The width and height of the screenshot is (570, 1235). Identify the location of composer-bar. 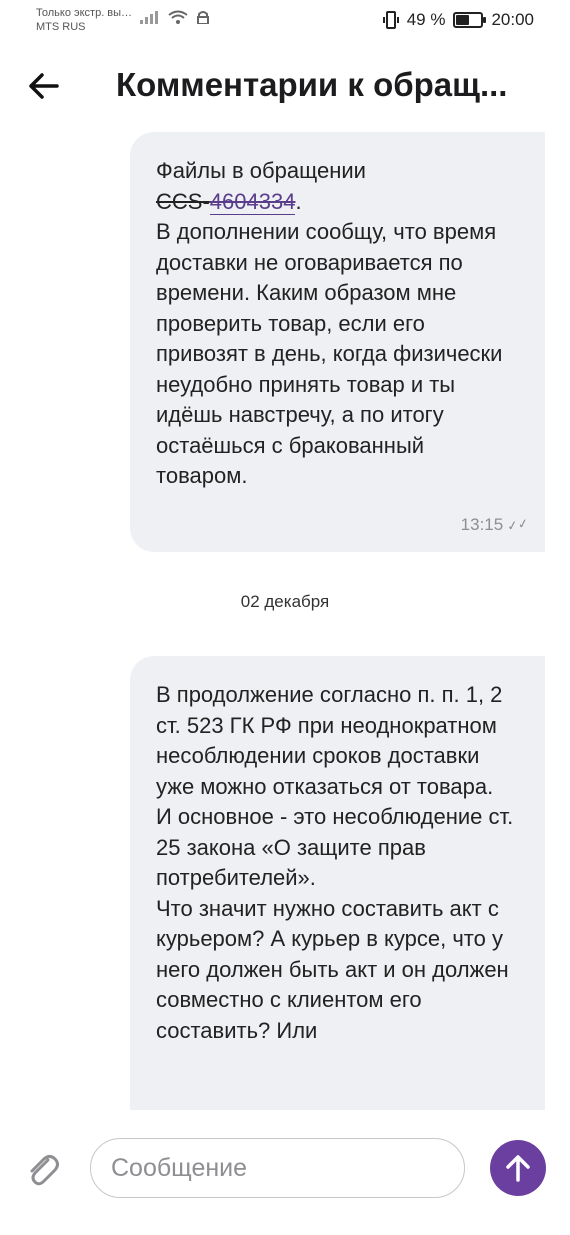
(285, 1172).